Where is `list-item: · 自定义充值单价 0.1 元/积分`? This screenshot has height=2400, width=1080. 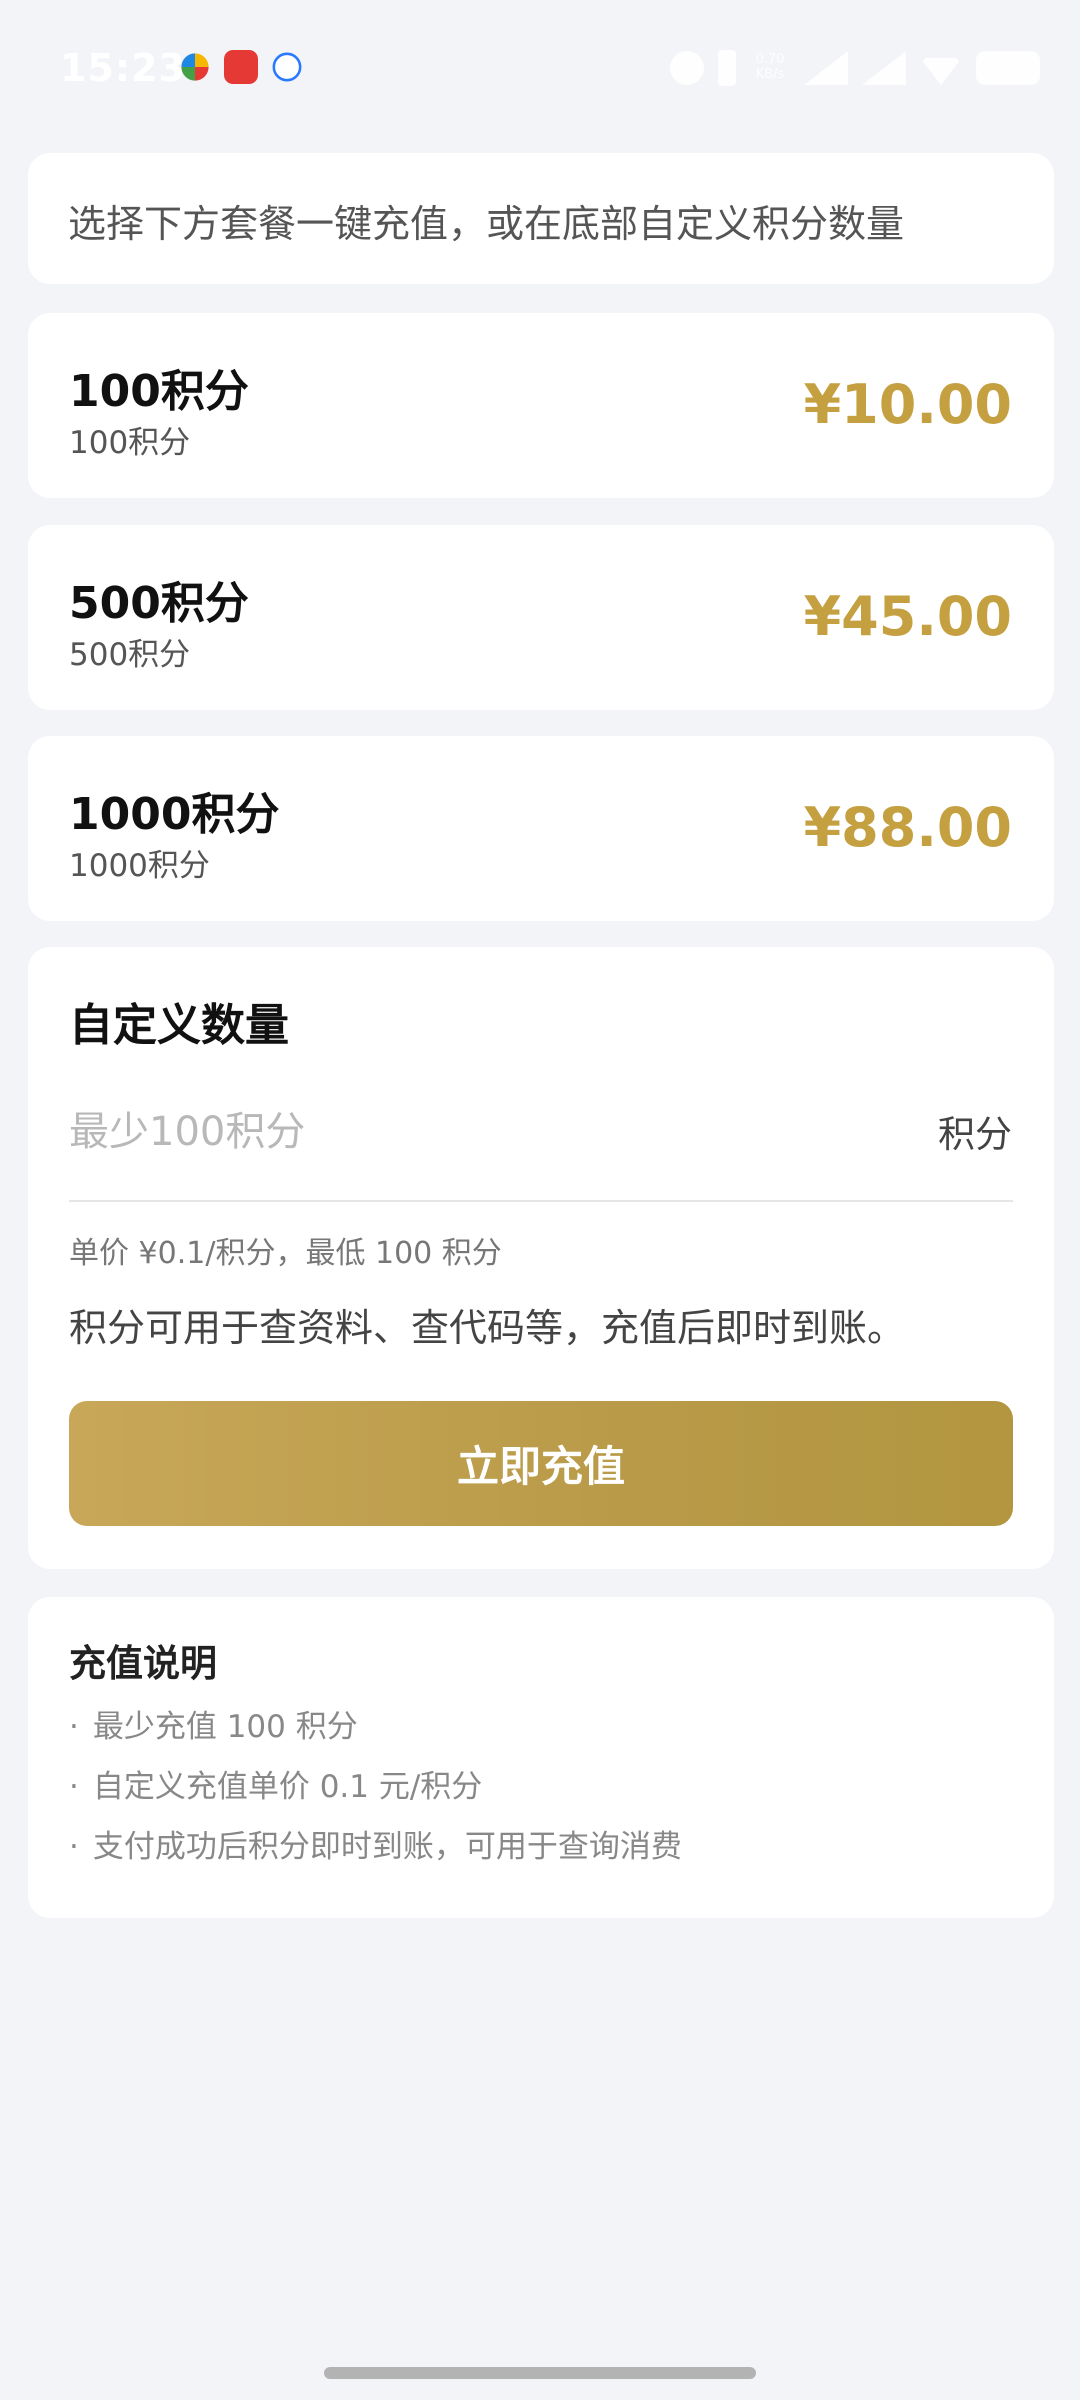 list-item: · 自定义充值单价 0.1 元/积分 is located at coordinates (375, 1797).